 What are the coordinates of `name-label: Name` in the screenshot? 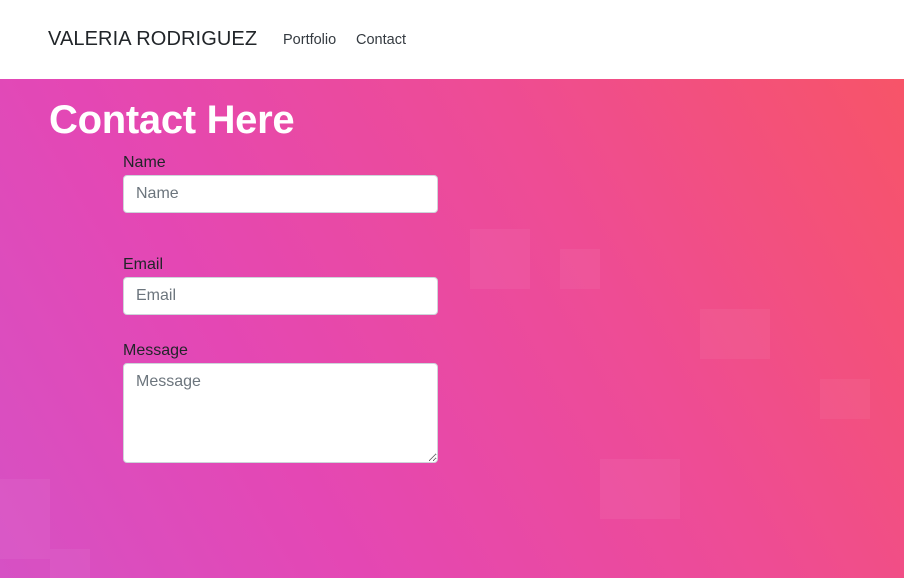 It's located at (144, 162).